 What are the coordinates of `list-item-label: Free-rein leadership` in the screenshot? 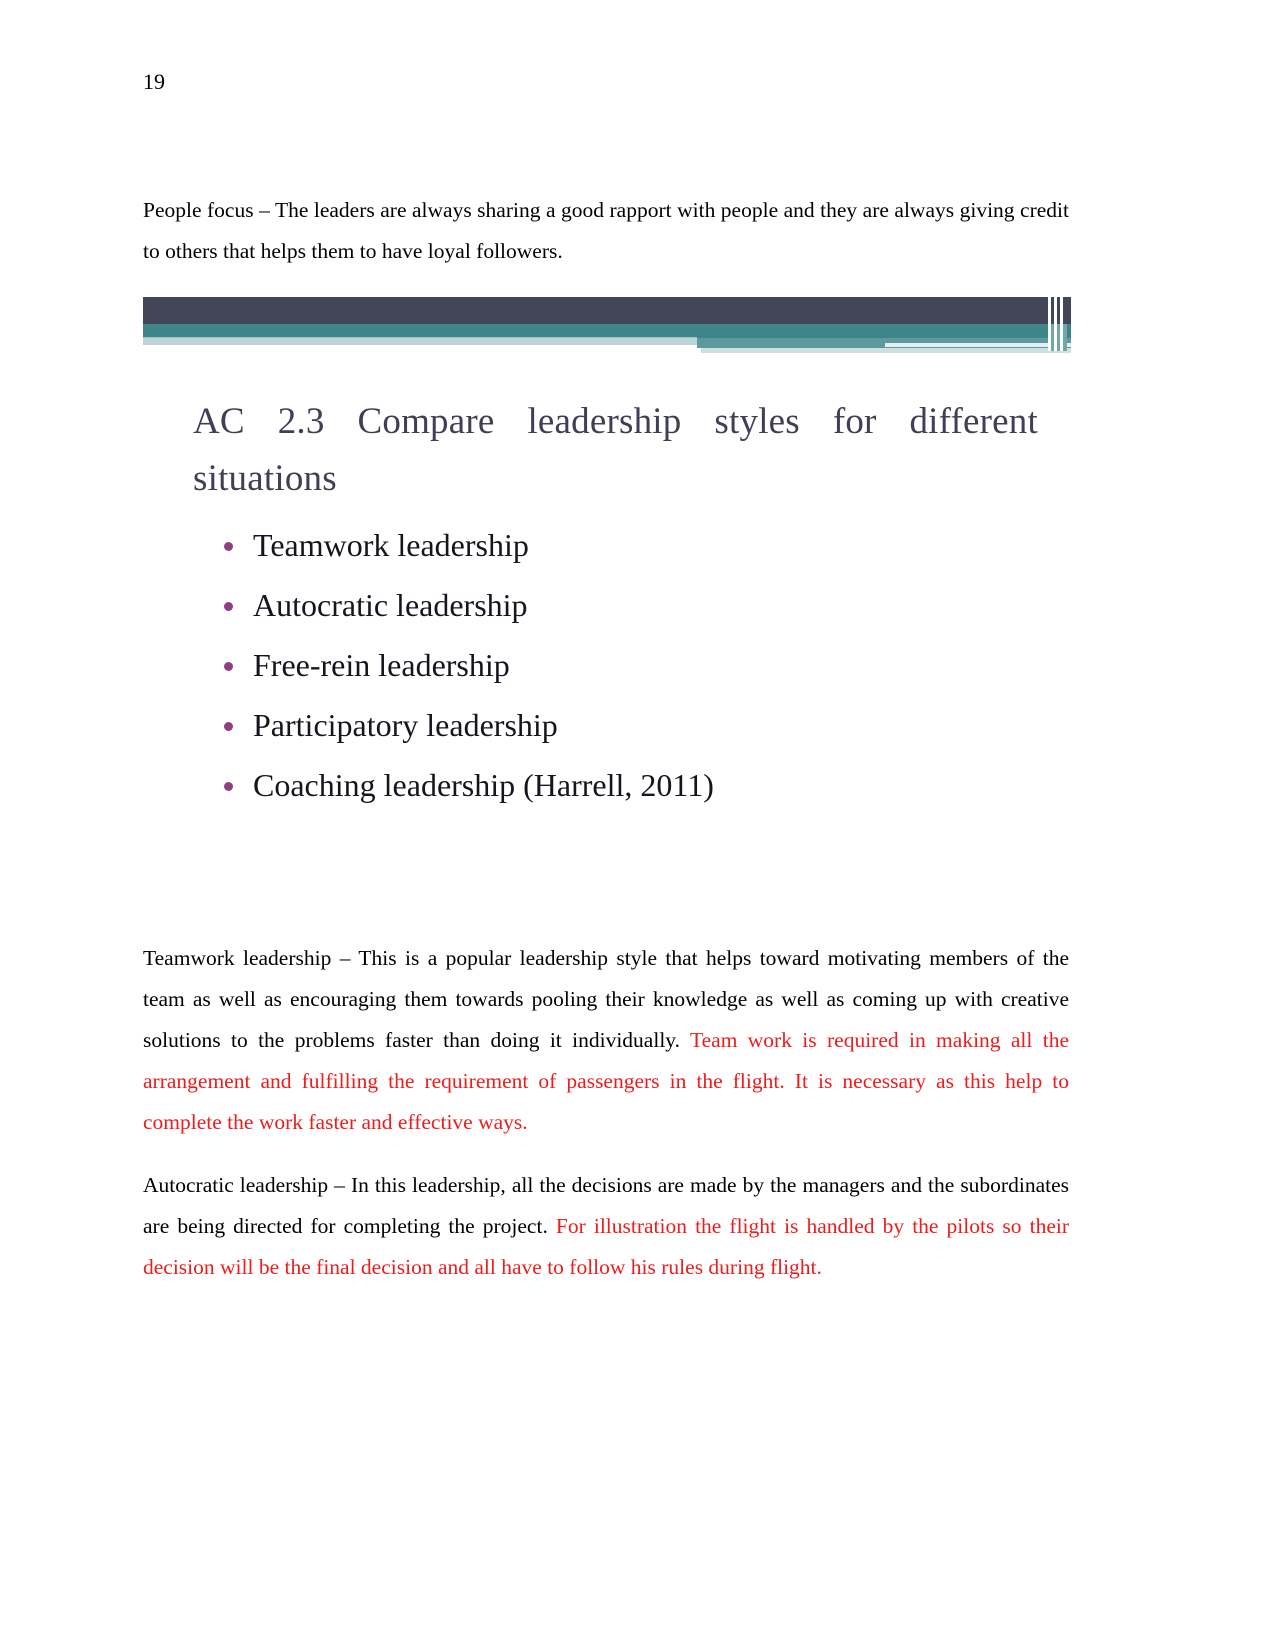 It's located at (381, 665).